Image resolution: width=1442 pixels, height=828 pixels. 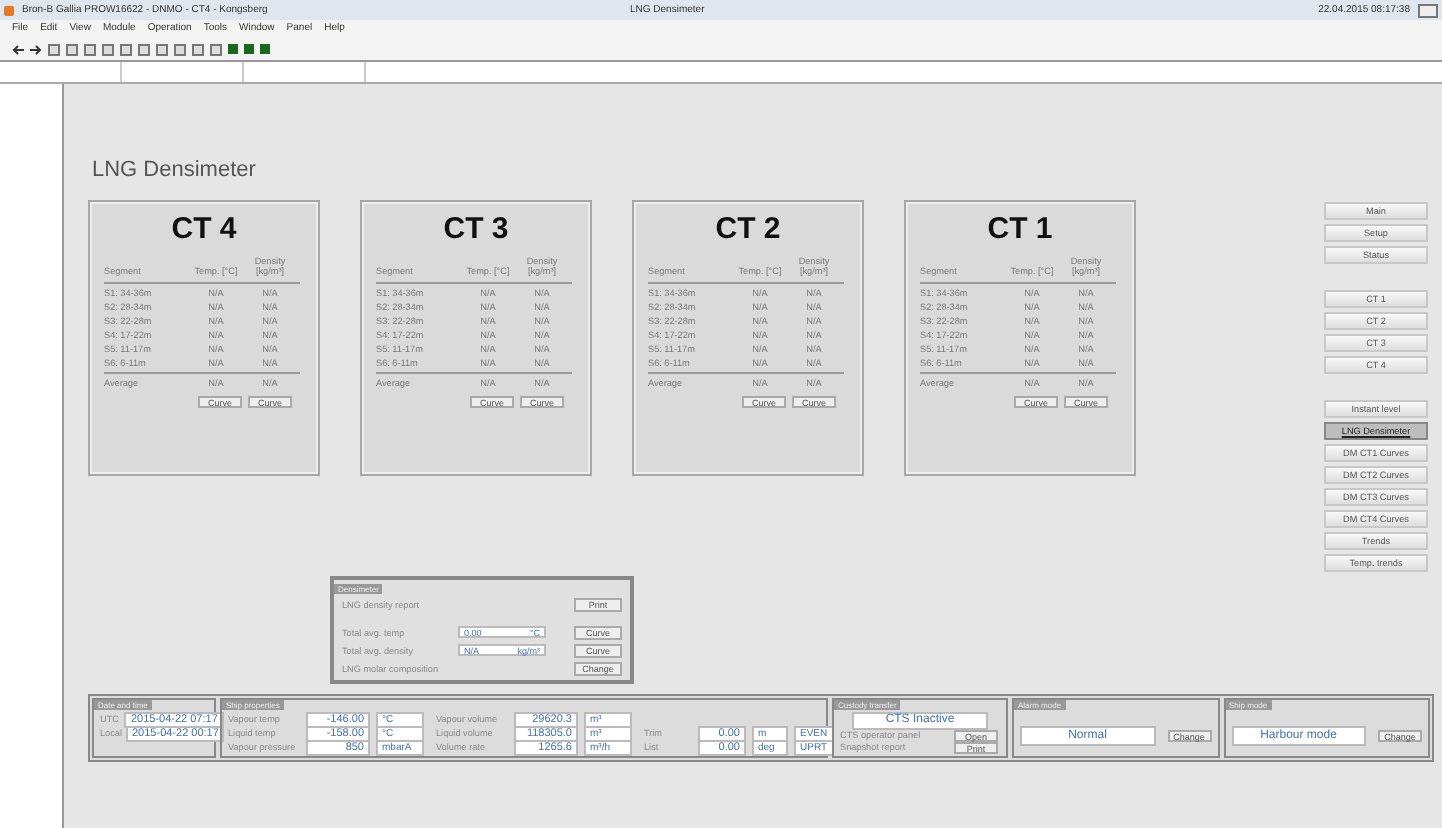 What do you see at coordinates (9, 10) in the screenshot?
I see `app-icon` at bounding box center [9, 10].